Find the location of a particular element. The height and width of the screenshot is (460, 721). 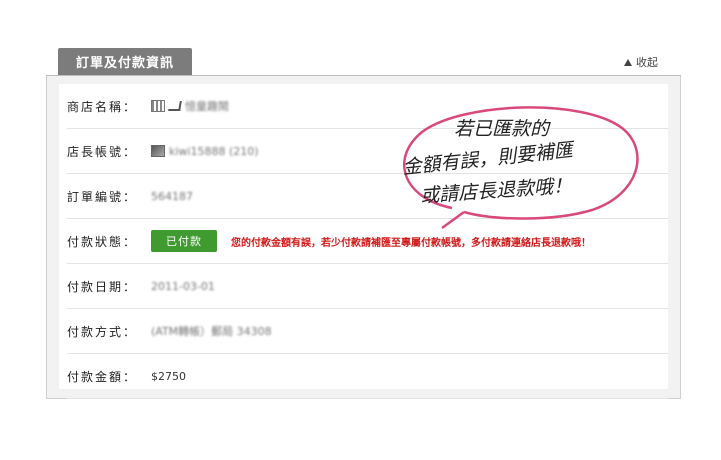

triangle-up-icon is located at coordinates (628, 62).